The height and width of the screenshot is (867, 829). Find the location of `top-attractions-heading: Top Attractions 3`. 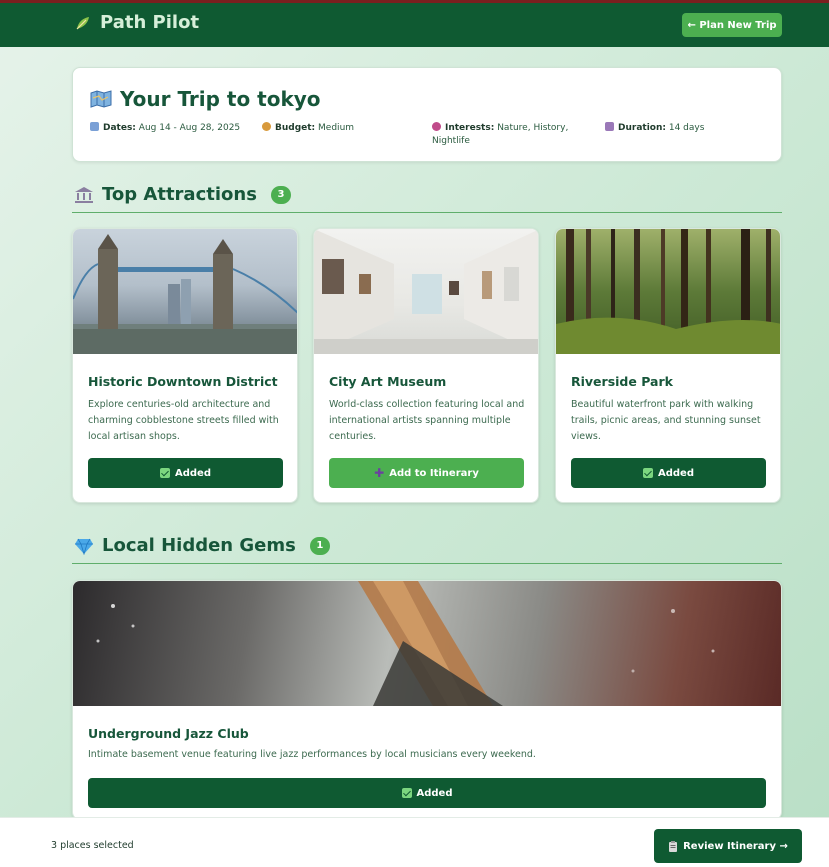

top-attractions-heading: Top Attractions 3 is located at coordinates (182, 194).